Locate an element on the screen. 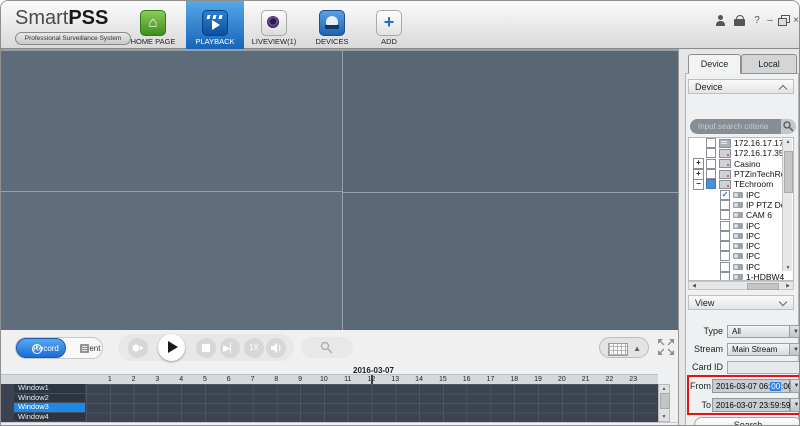  tree-item: 172.16.17.35 is located at coordinates (741, 153).